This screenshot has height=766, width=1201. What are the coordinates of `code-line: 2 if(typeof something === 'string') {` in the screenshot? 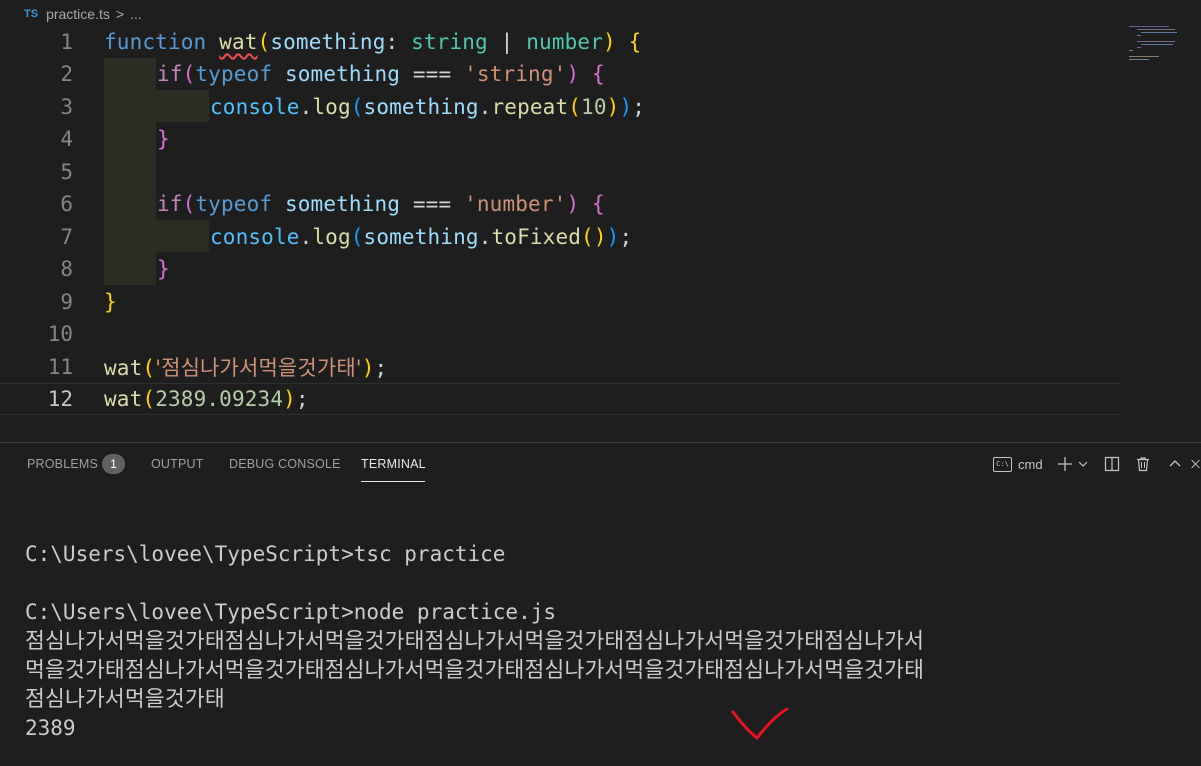 It's located at (560, 74).